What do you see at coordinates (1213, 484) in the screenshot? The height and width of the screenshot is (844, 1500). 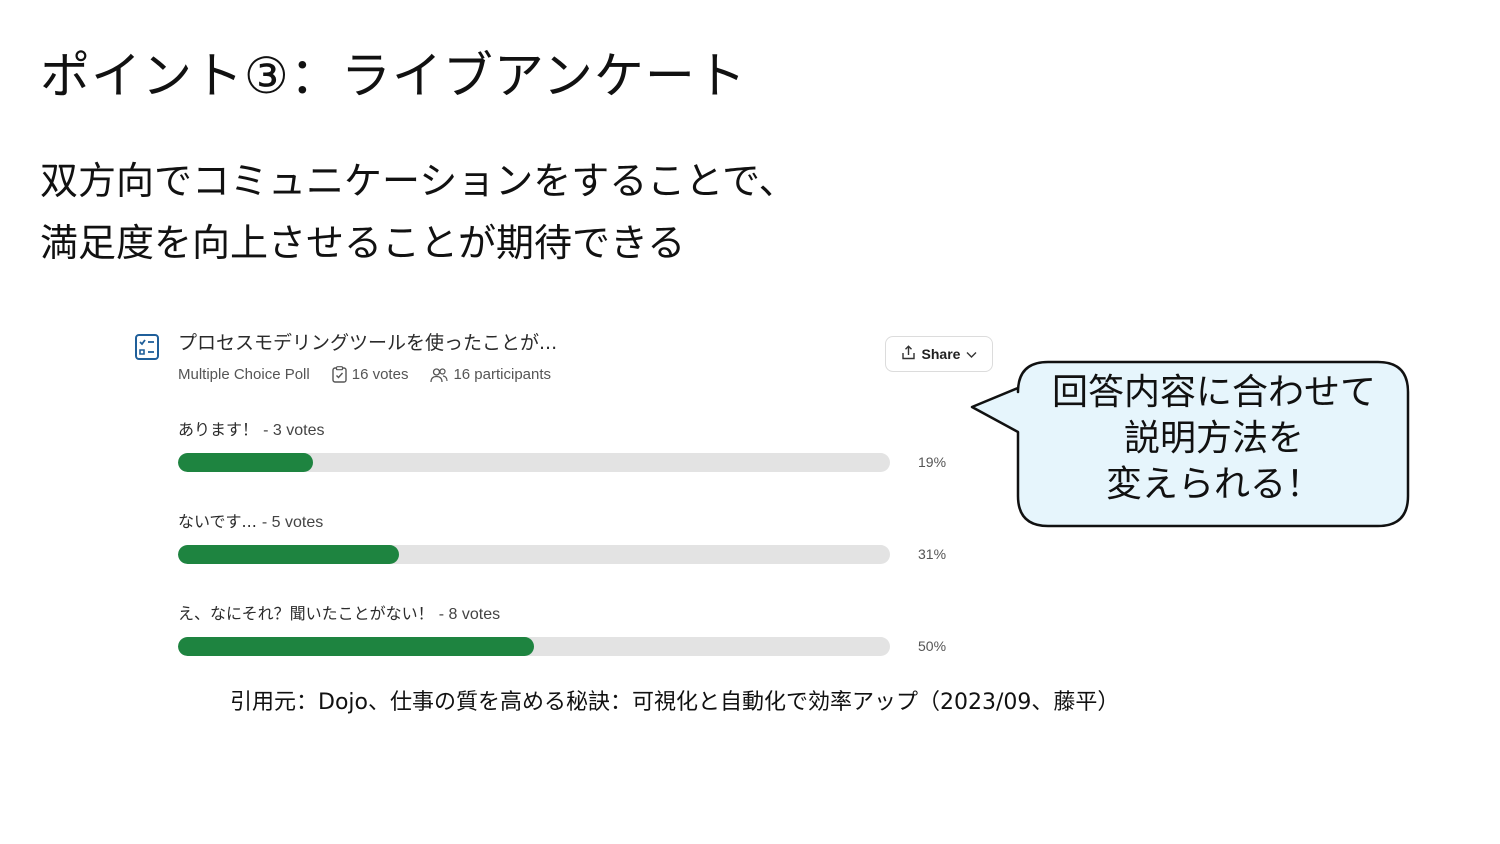 I see `callout-line-3: 変えられる！` at bounding box center [1213, 484].